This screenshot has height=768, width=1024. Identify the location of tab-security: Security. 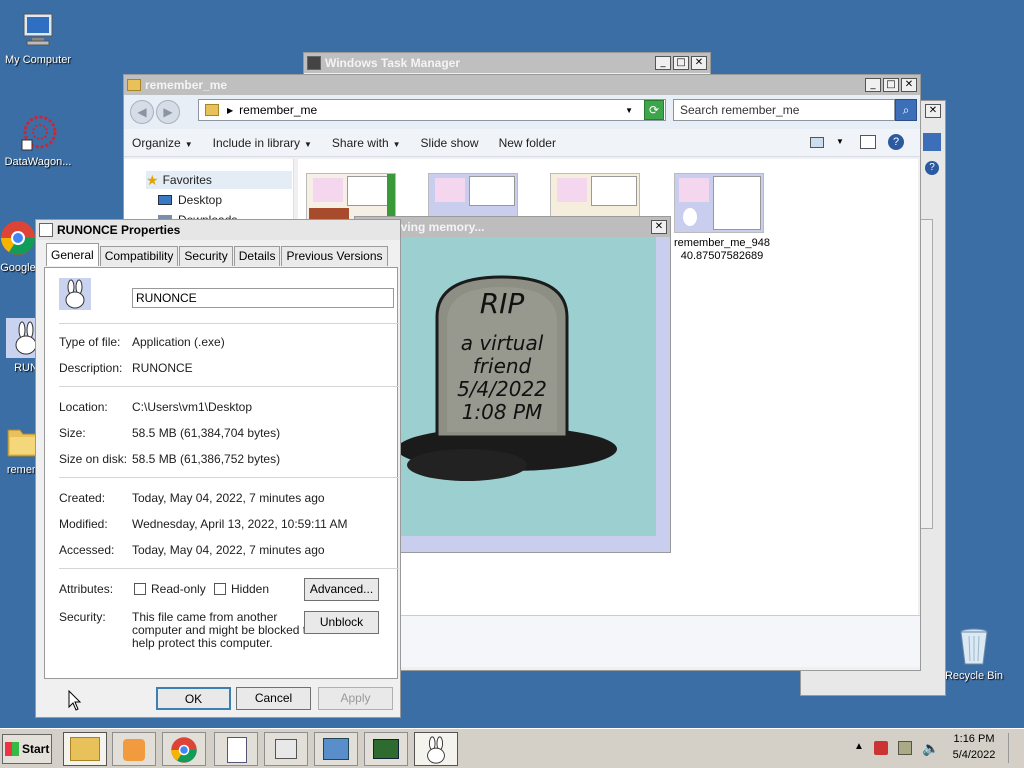
(206, 256).